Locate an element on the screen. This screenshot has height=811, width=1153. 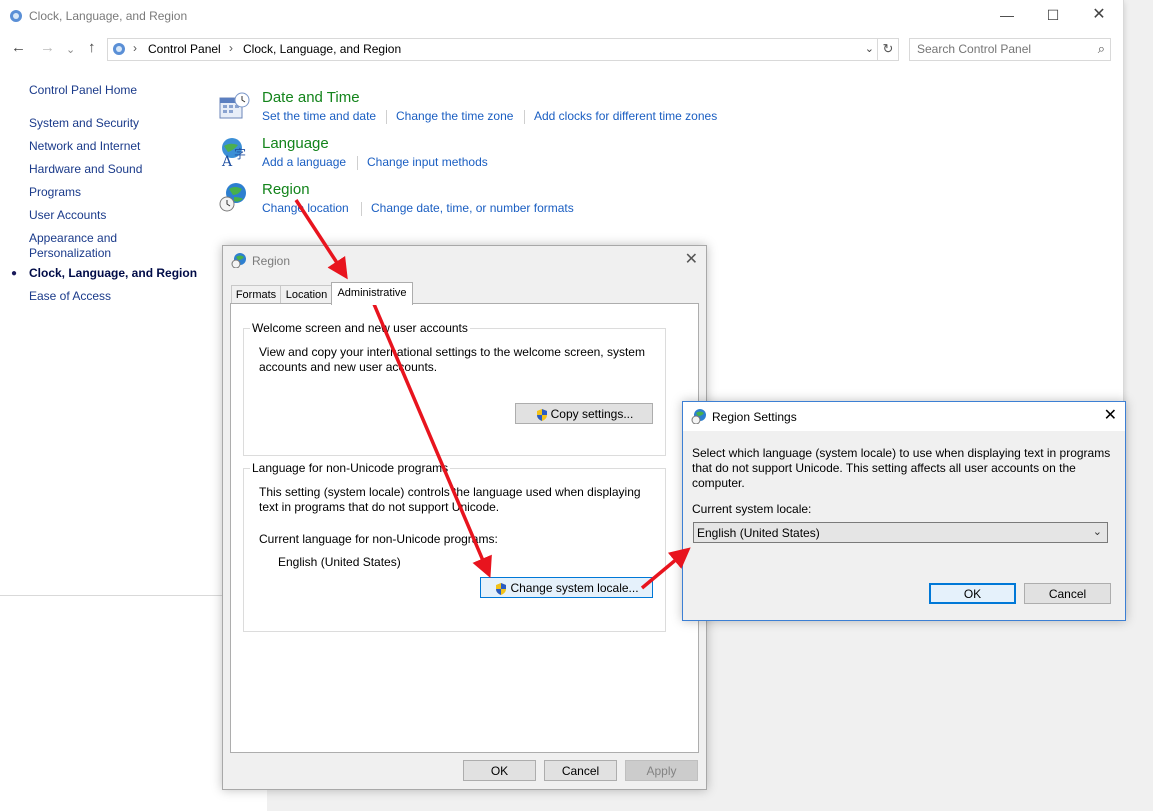
region-ok-button: OK is located at coordinates (499, 770).